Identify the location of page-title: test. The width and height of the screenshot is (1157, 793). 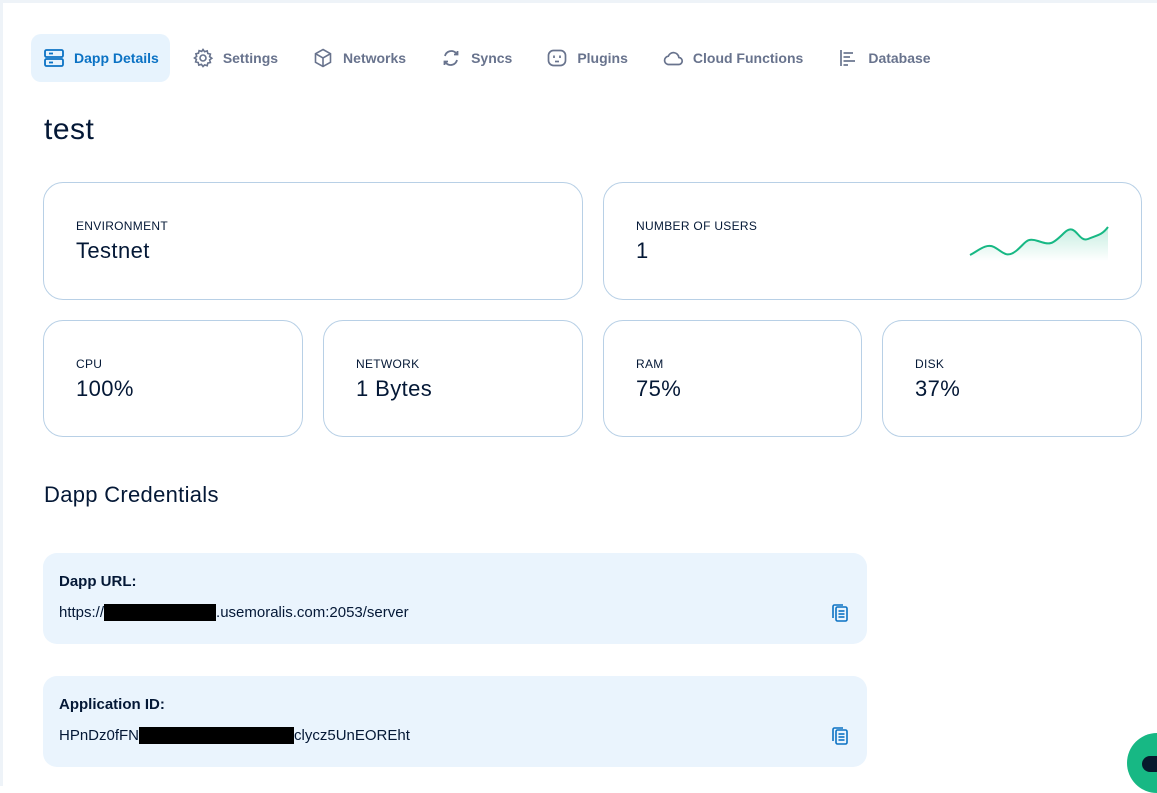
(69, 129).